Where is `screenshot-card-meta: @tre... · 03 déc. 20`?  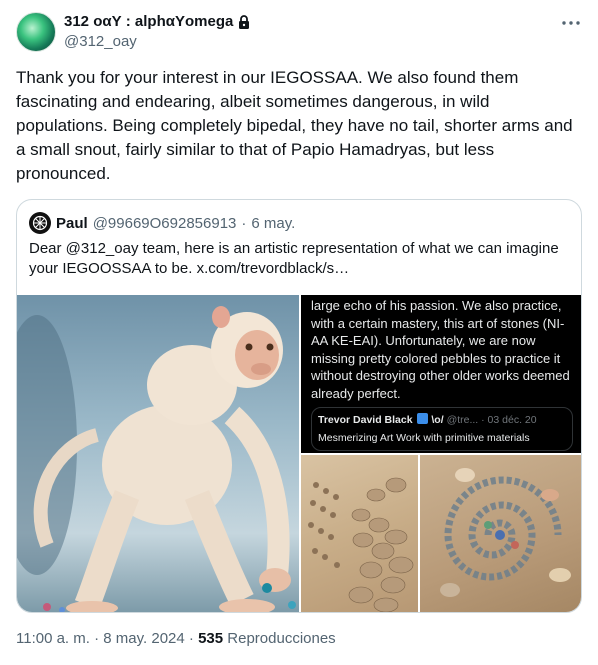 screenshot-card-meta: @tre... · 03 déc. 20 is located at coordinates (491, 420).